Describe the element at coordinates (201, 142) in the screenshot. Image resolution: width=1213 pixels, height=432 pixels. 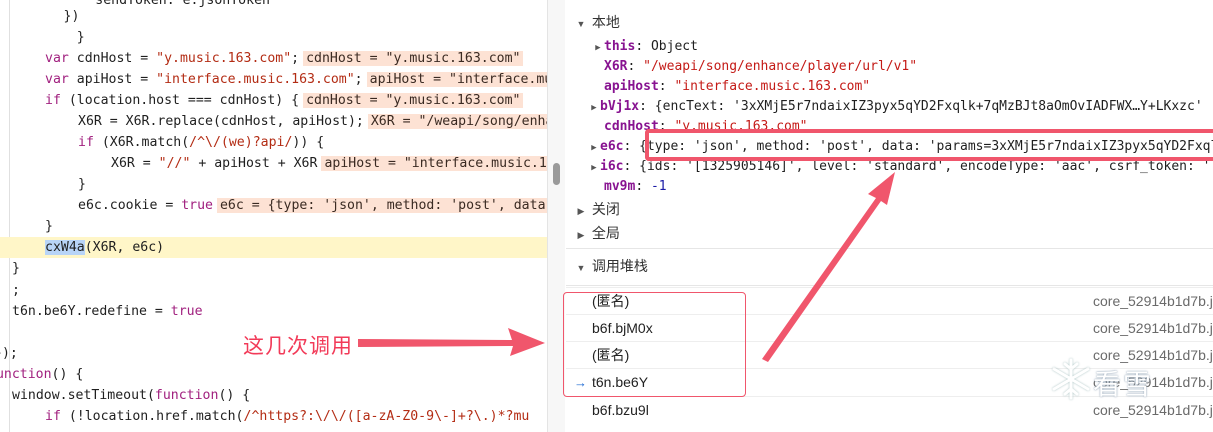
I see `code-line-if-match: if (X6R.match(/^\/(we)?api/)) {` at that location.